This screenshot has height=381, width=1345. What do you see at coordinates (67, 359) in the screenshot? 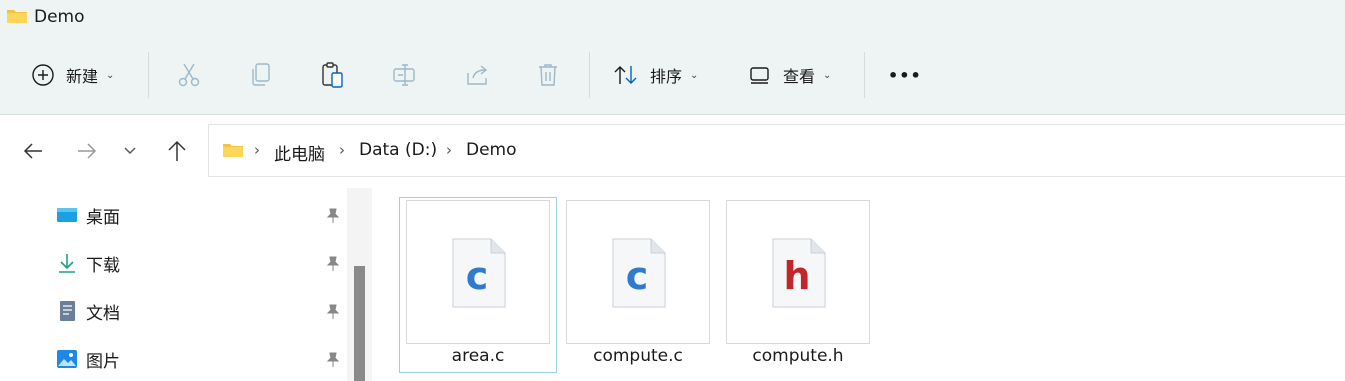
I see `pictures-icon` at bounding box center [67, 359].